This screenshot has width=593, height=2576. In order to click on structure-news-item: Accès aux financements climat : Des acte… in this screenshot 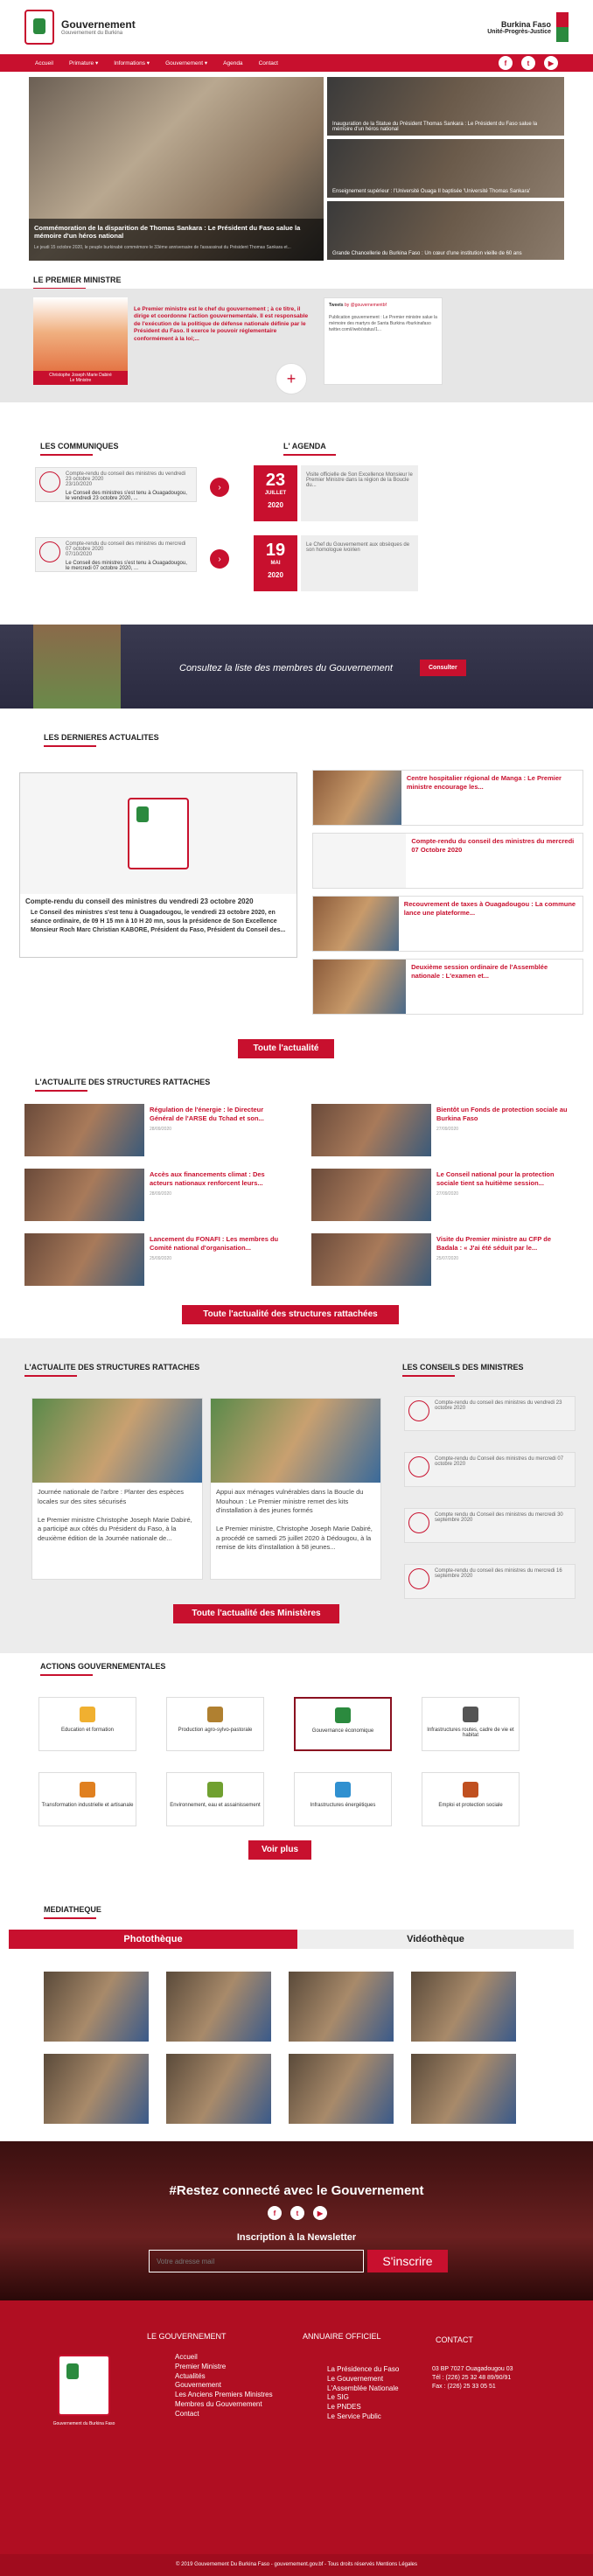, I will do `click(155, 1197)`.